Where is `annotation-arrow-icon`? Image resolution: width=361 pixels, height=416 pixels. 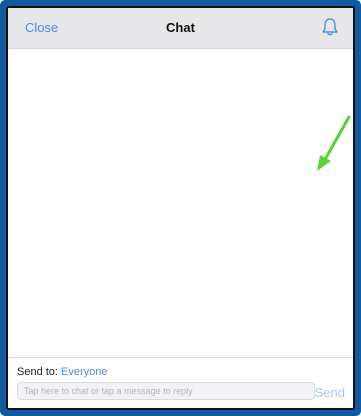 annotation-arrow-icon is located at coordinates (334, 143).